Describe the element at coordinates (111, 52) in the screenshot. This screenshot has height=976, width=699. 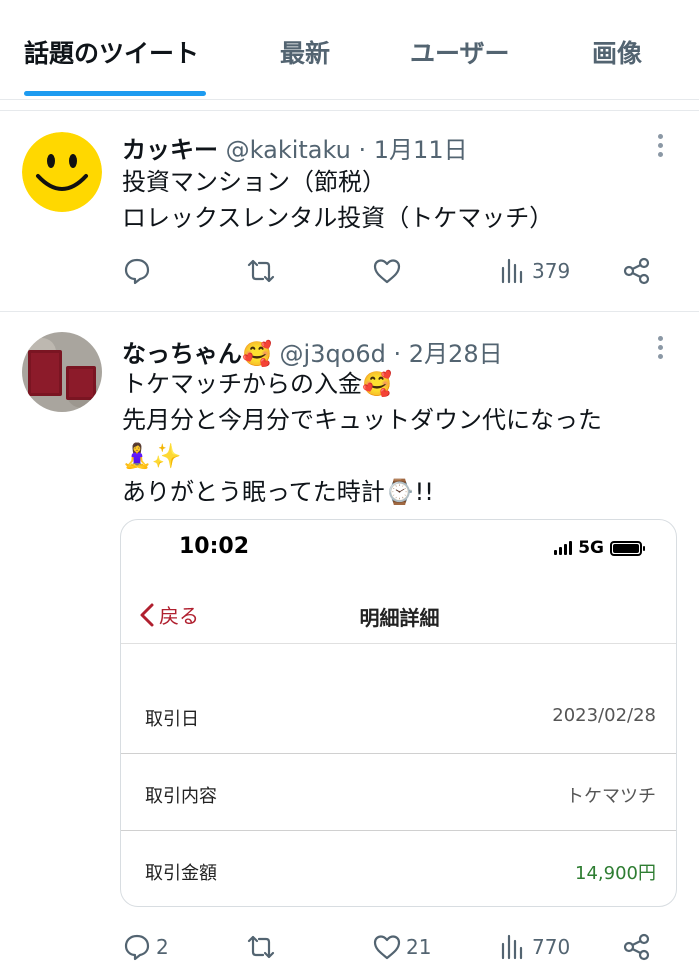
I see `tab-top-tweets: 話題のツイート` at that location.